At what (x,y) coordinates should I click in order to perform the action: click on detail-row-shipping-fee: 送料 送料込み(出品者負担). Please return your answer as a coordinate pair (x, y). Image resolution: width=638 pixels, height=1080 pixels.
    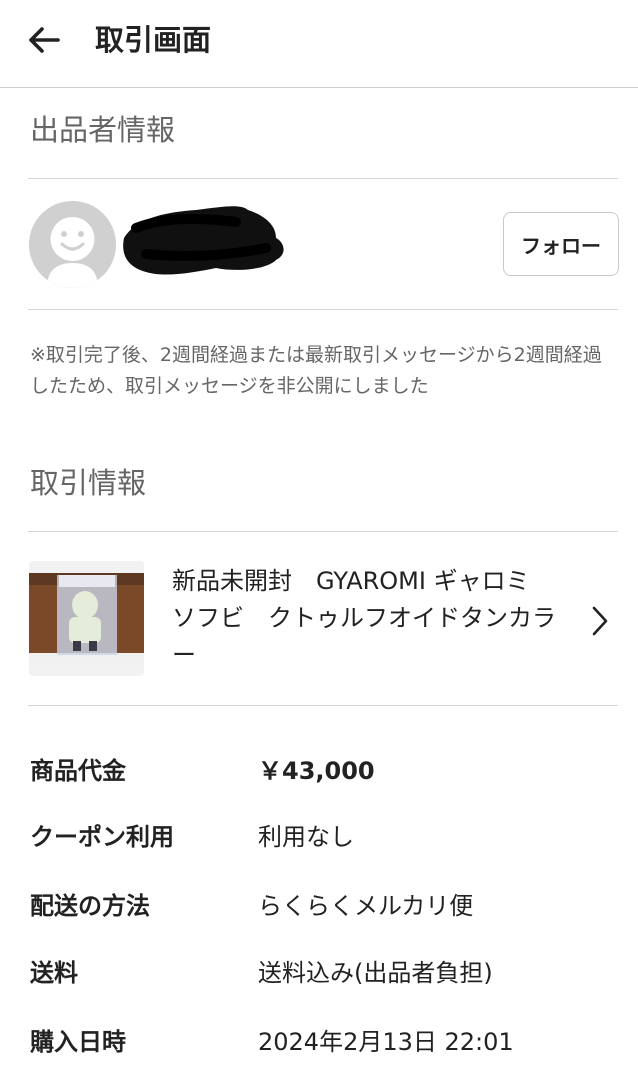
    Looking at the image, I should click on (319, 973).